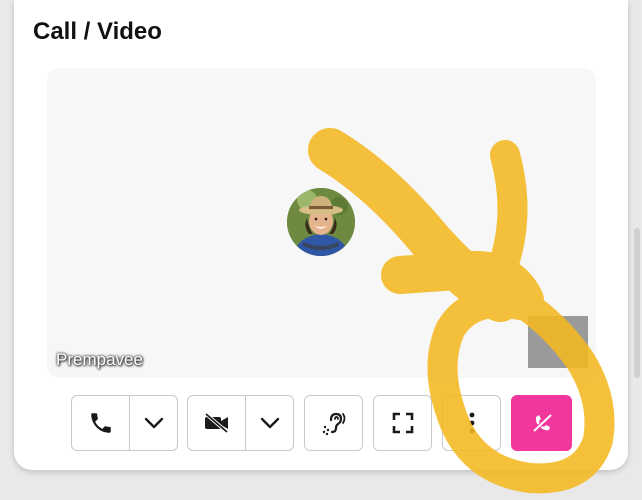  I want to click on video-toggle-button, so click(216, 423).